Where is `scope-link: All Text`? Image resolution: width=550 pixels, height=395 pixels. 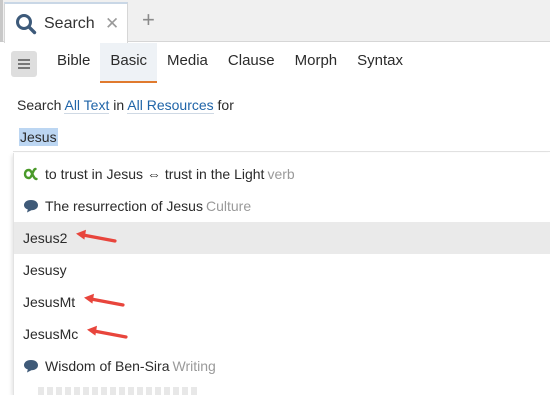 scope-link: All Text is located at coordinates (87, 105).